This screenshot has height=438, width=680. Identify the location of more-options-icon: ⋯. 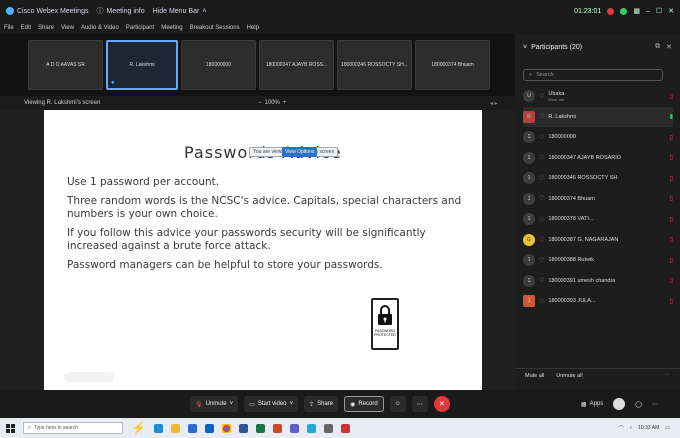
(672, 376).